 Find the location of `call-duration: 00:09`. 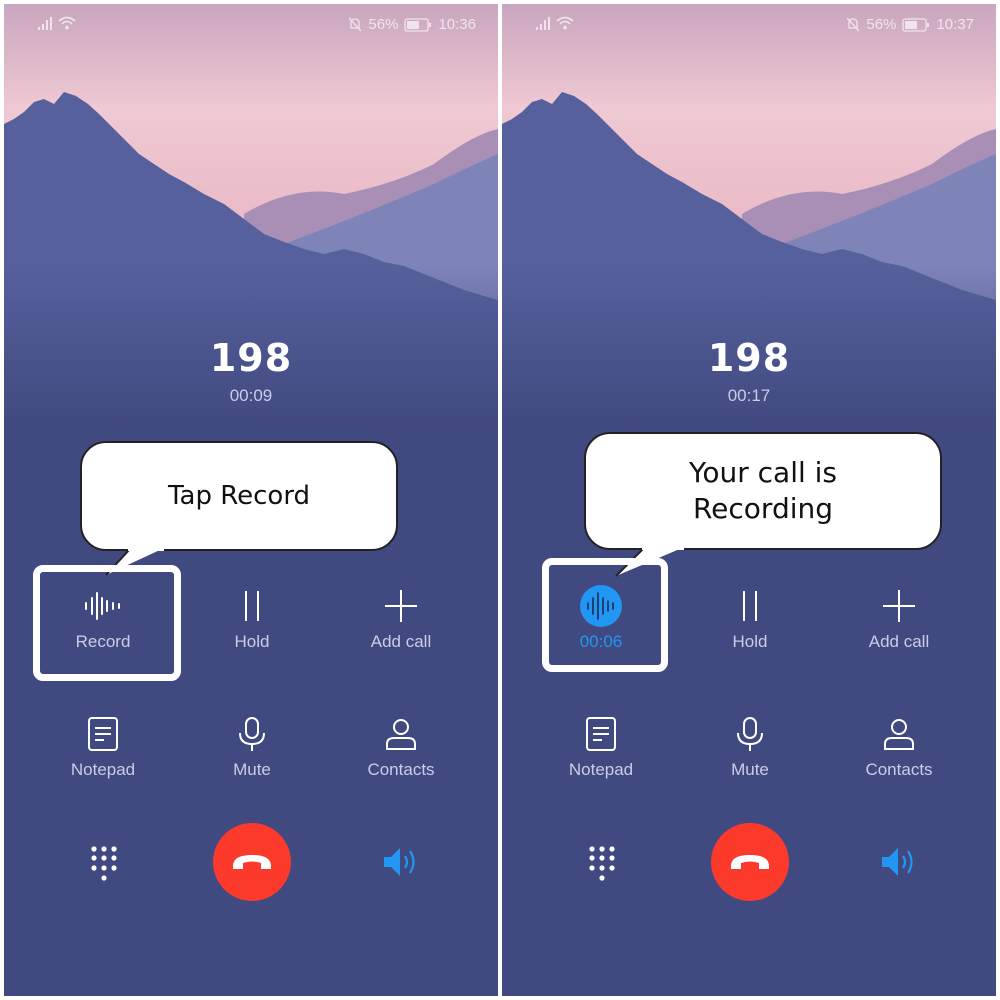

call-duration: 00:09 is located at coordinates (251, 395).